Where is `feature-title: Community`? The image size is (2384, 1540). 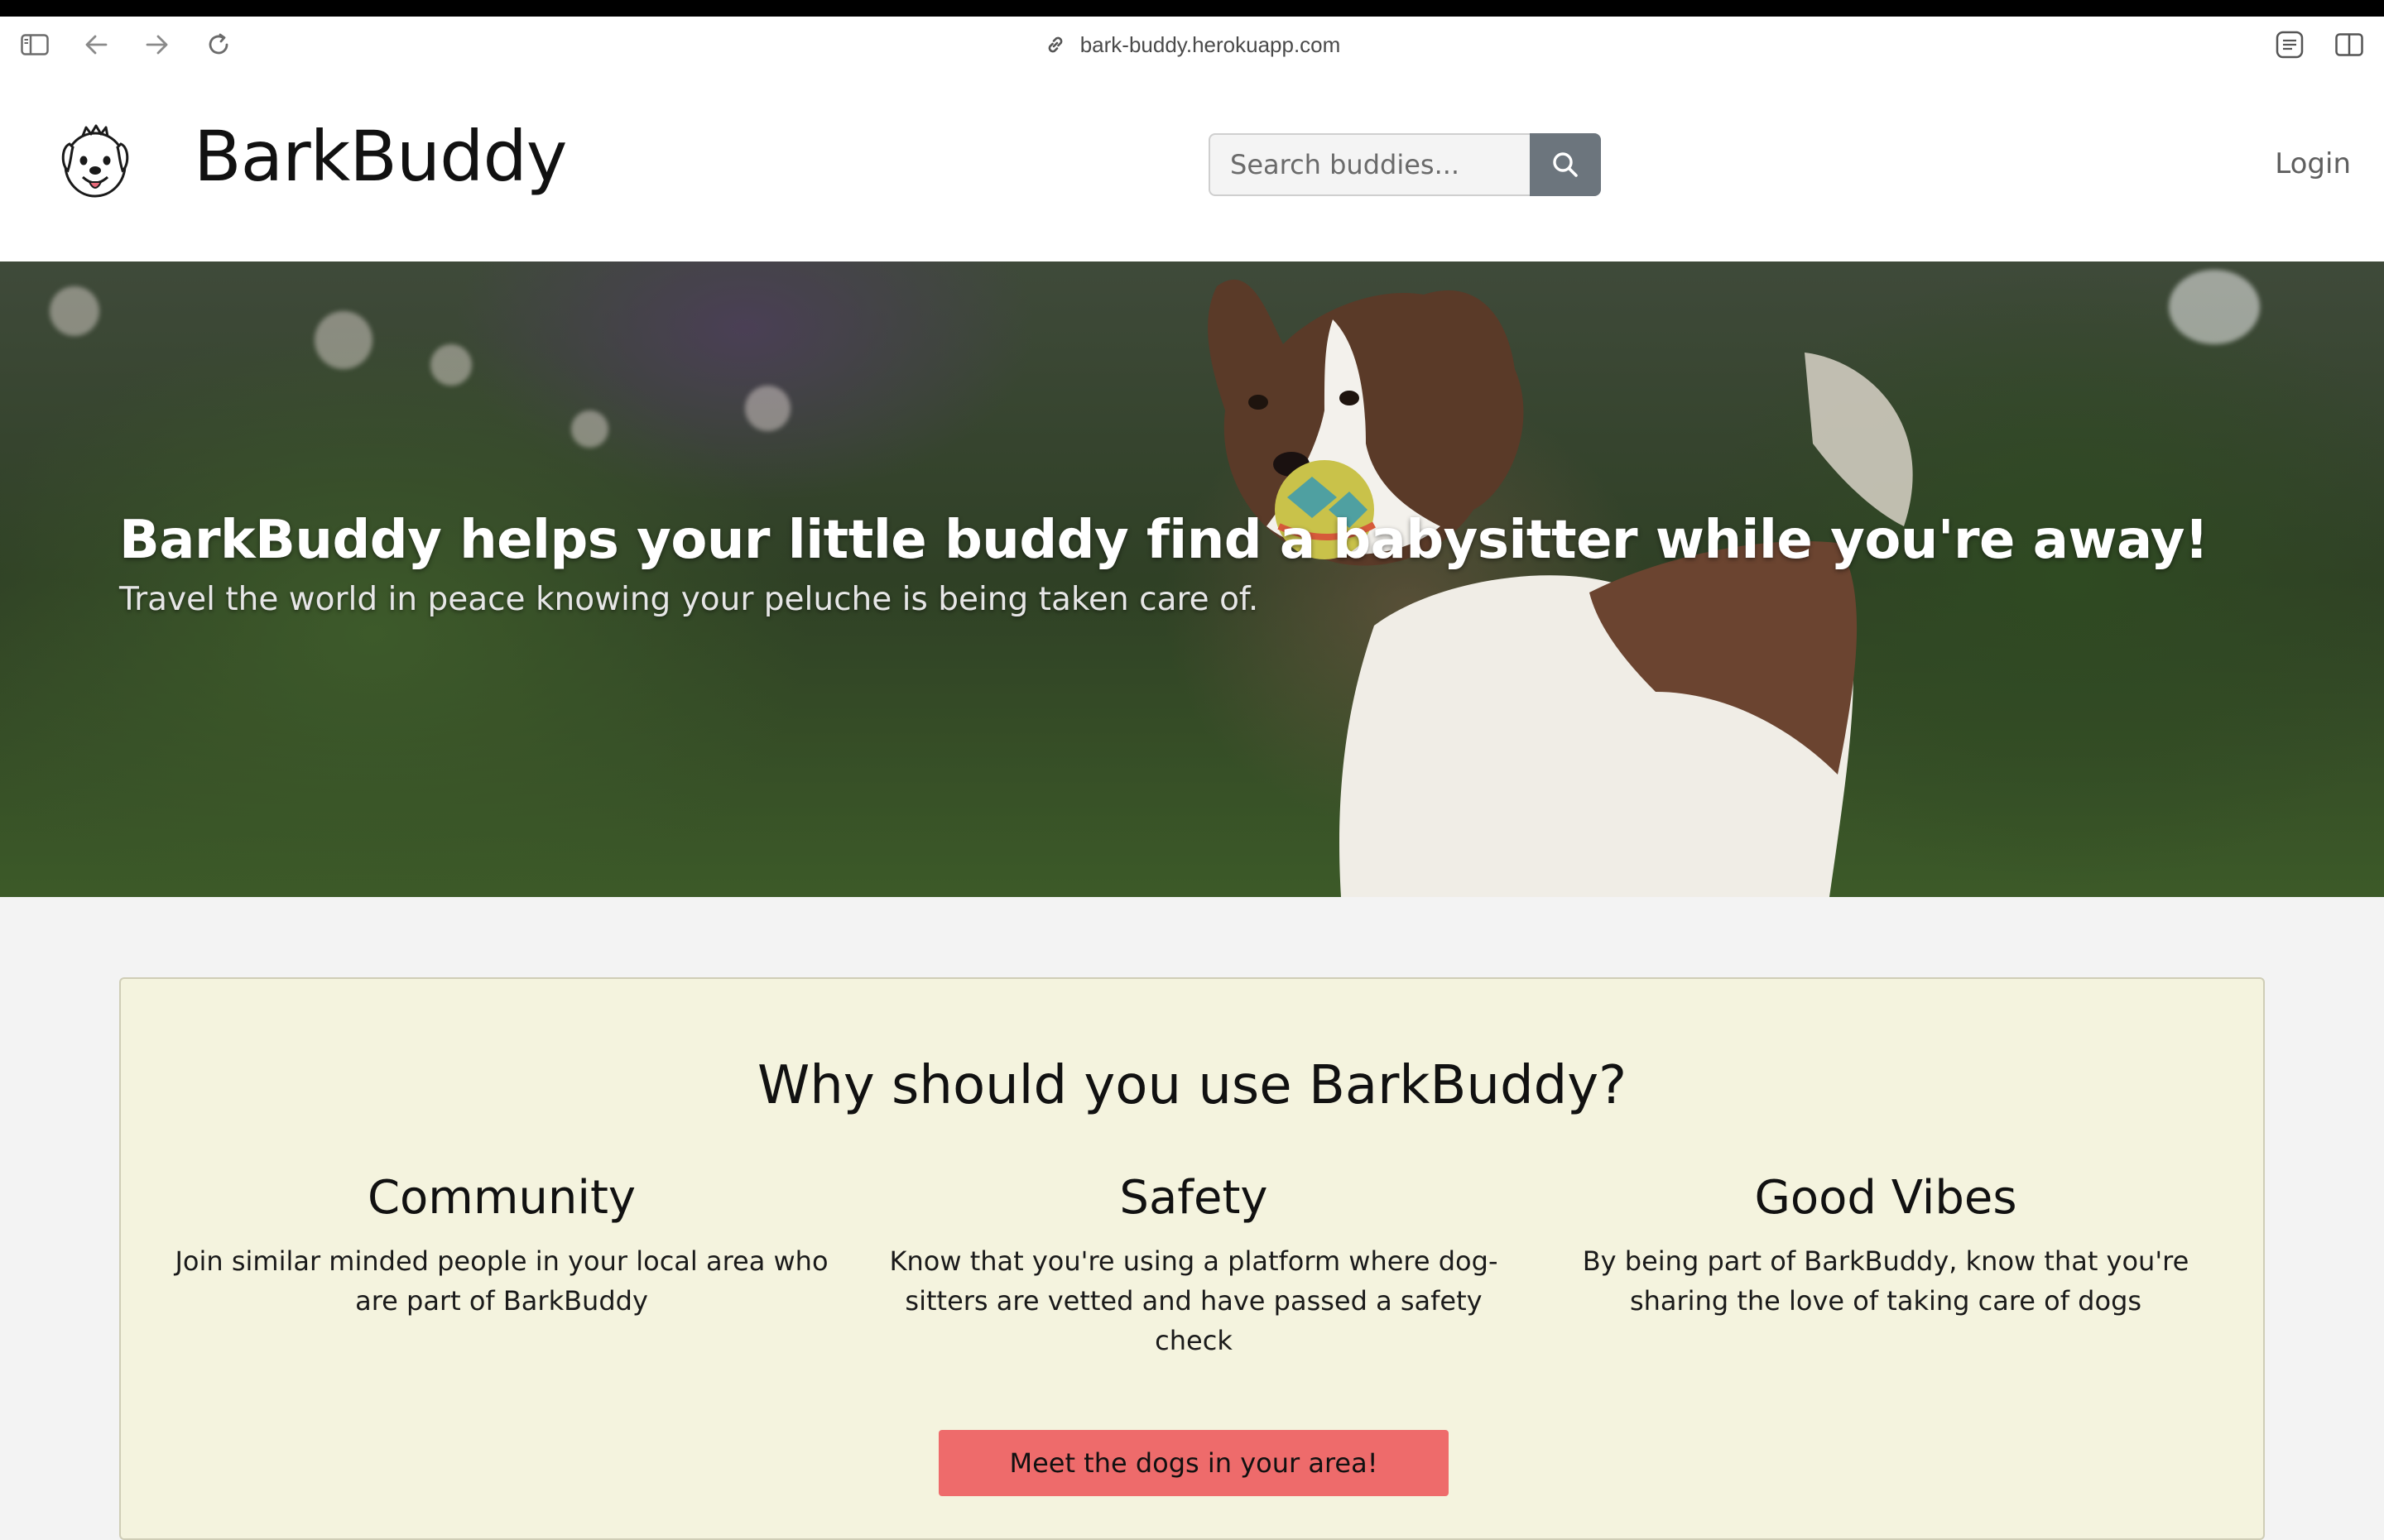 feature-title: Community is located at coordinates (502, 1198).